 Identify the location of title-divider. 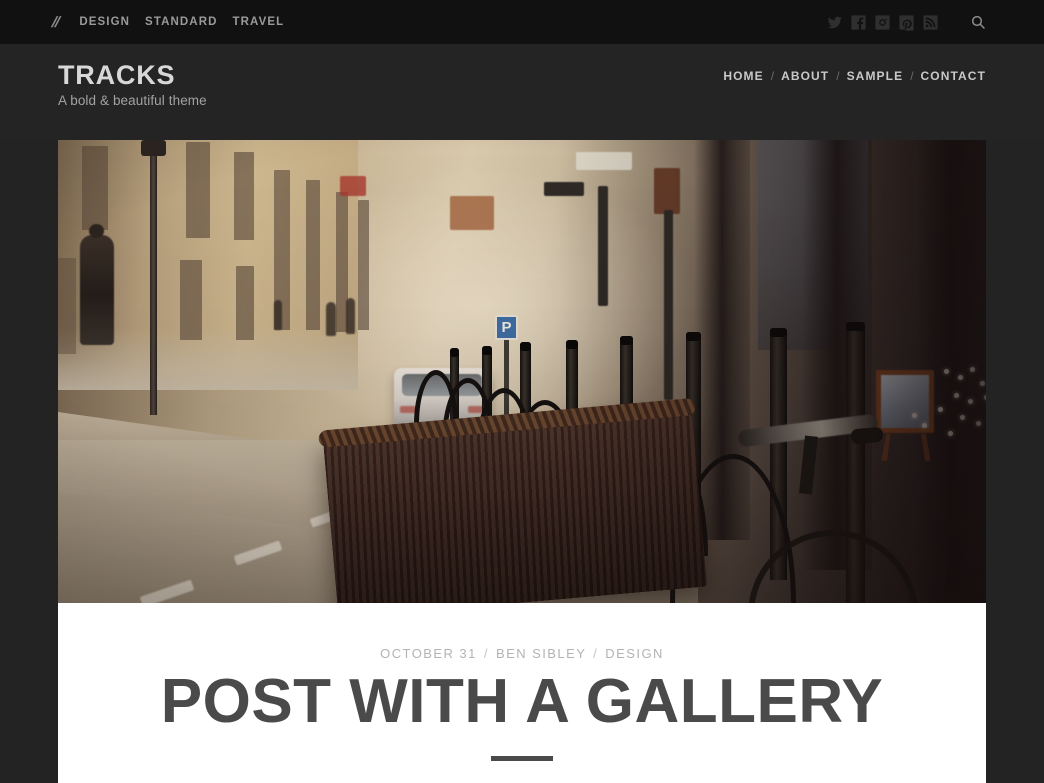
(522, 758).